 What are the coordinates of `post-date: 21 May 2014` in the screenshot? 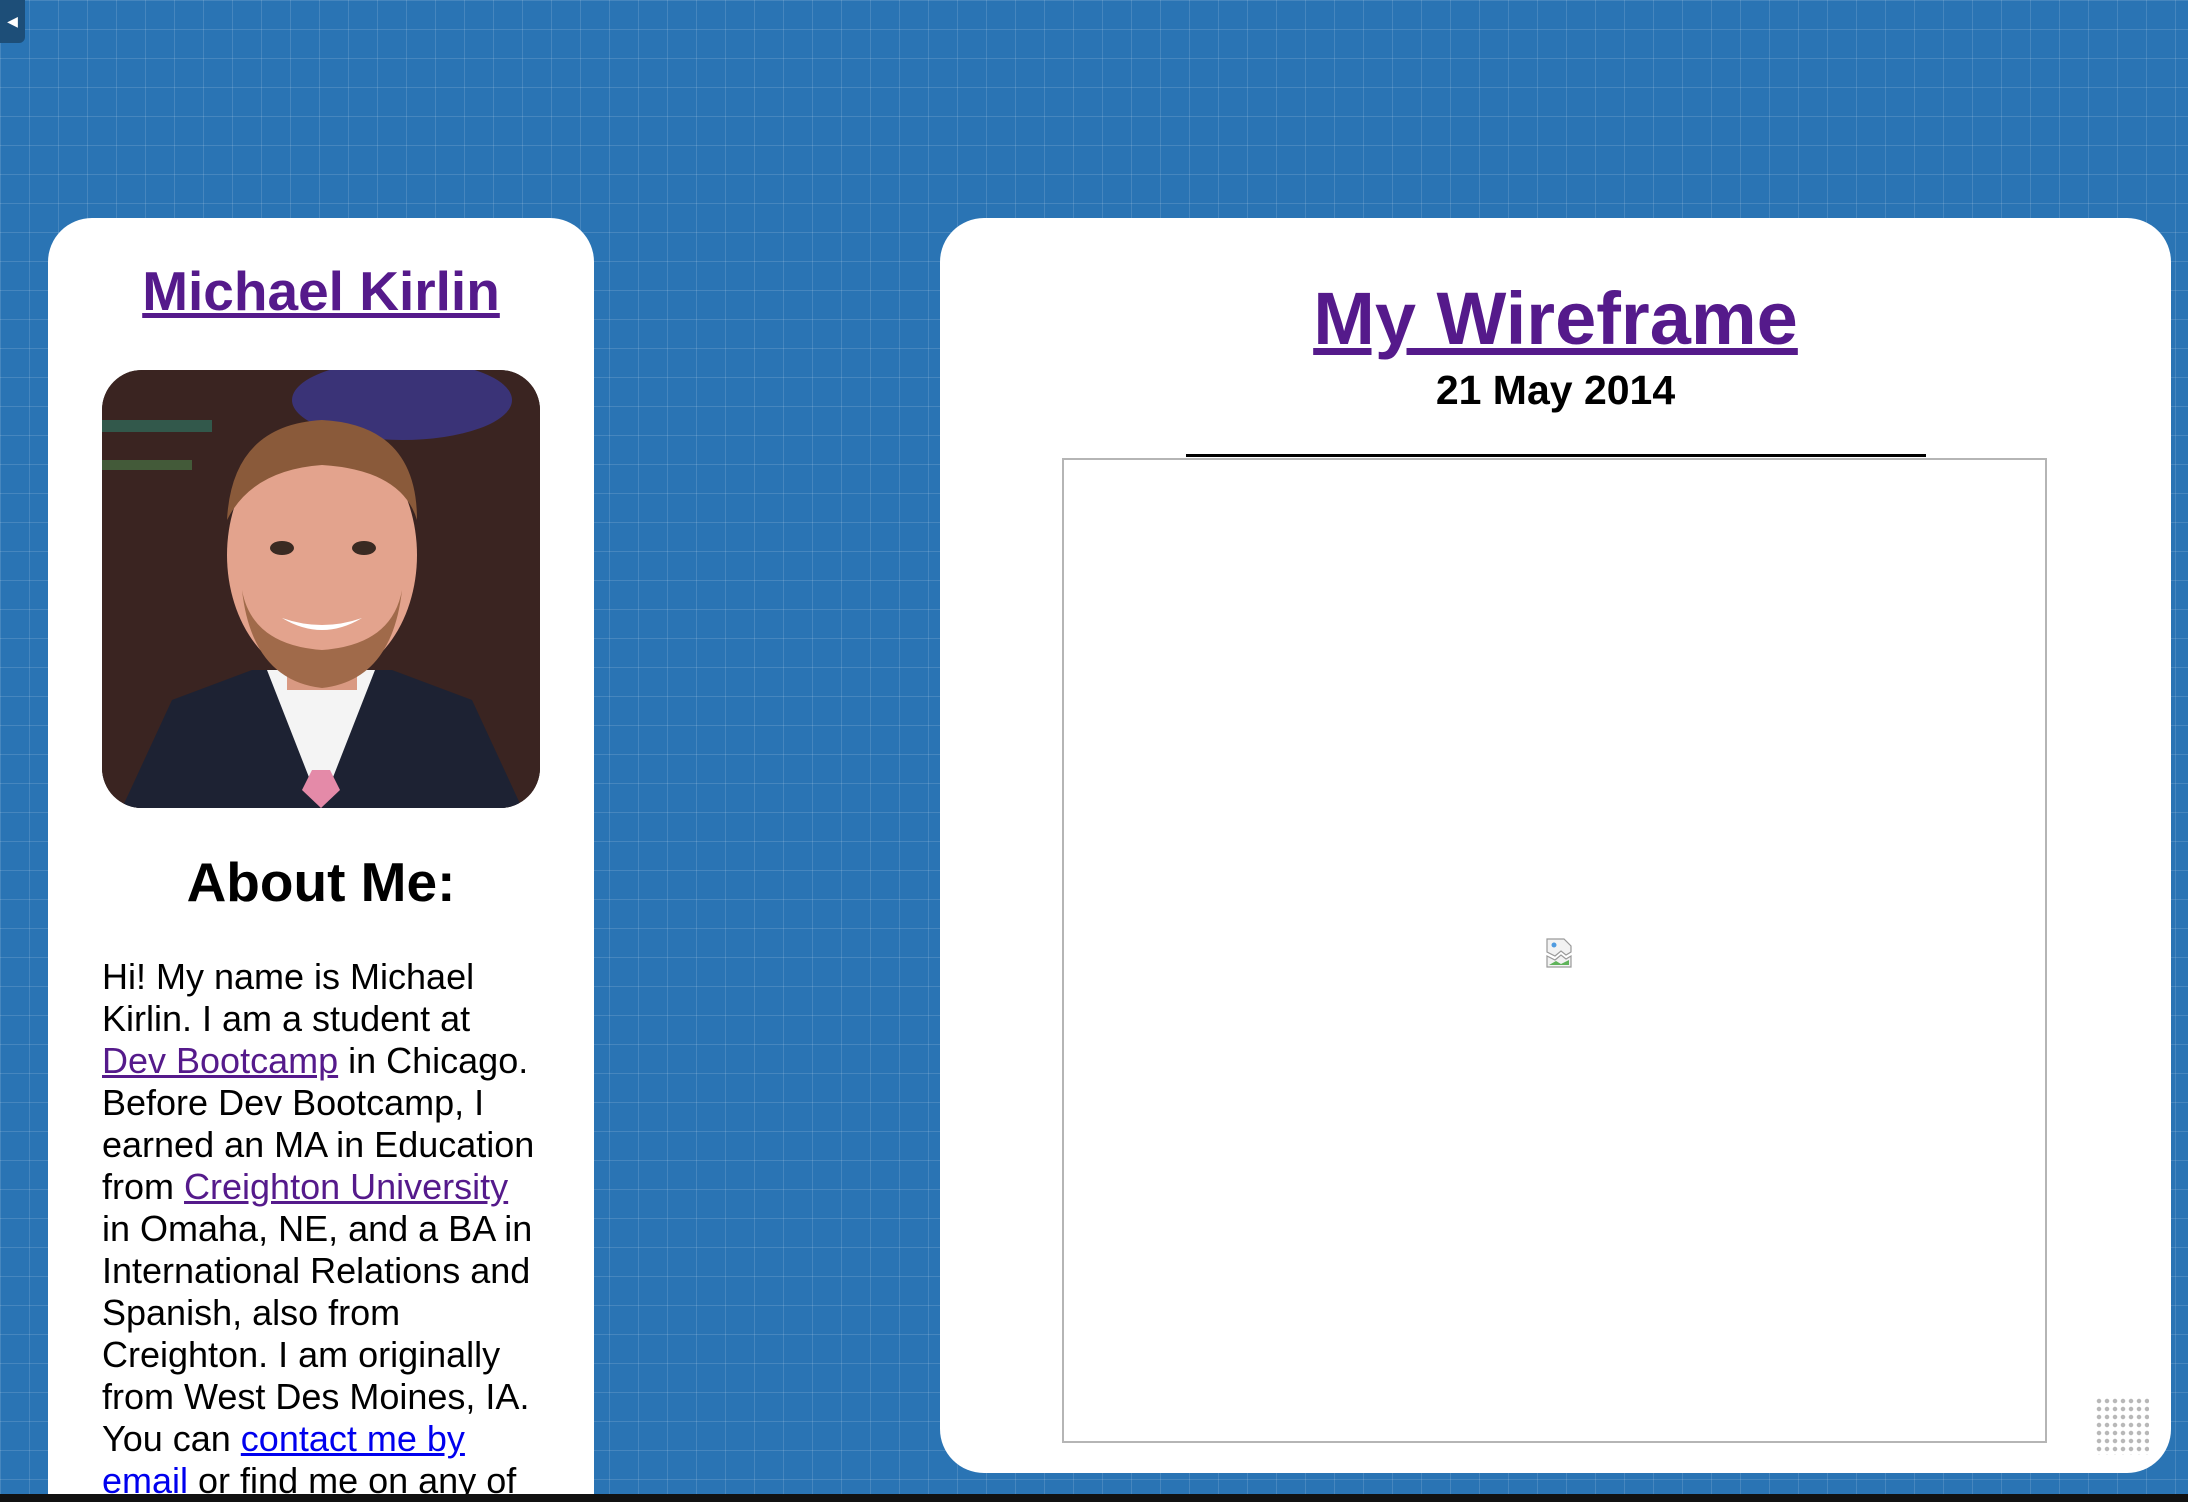 It's located at (1555, 390).